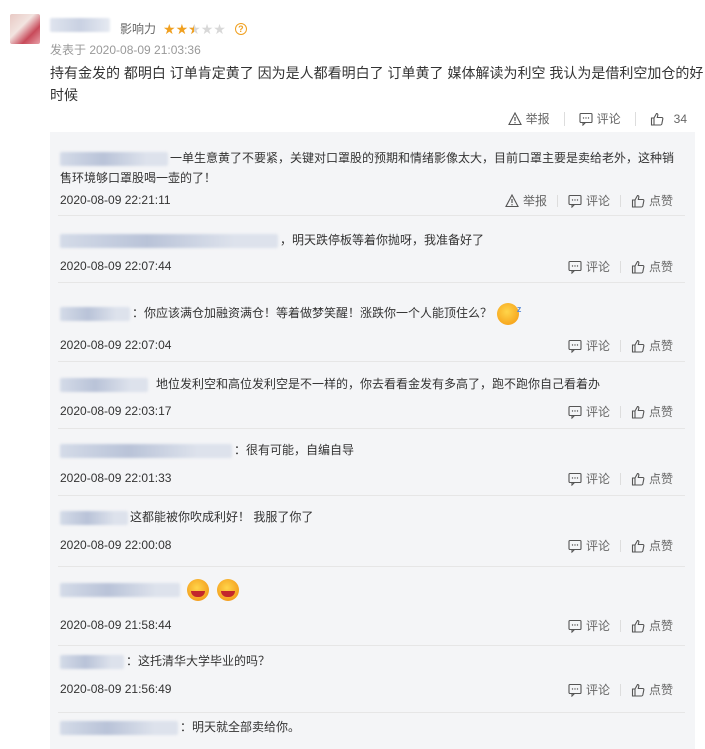 The width and height of the screenshot is (705, 749). I want to click on help-icon: ?, so click(240, 28).